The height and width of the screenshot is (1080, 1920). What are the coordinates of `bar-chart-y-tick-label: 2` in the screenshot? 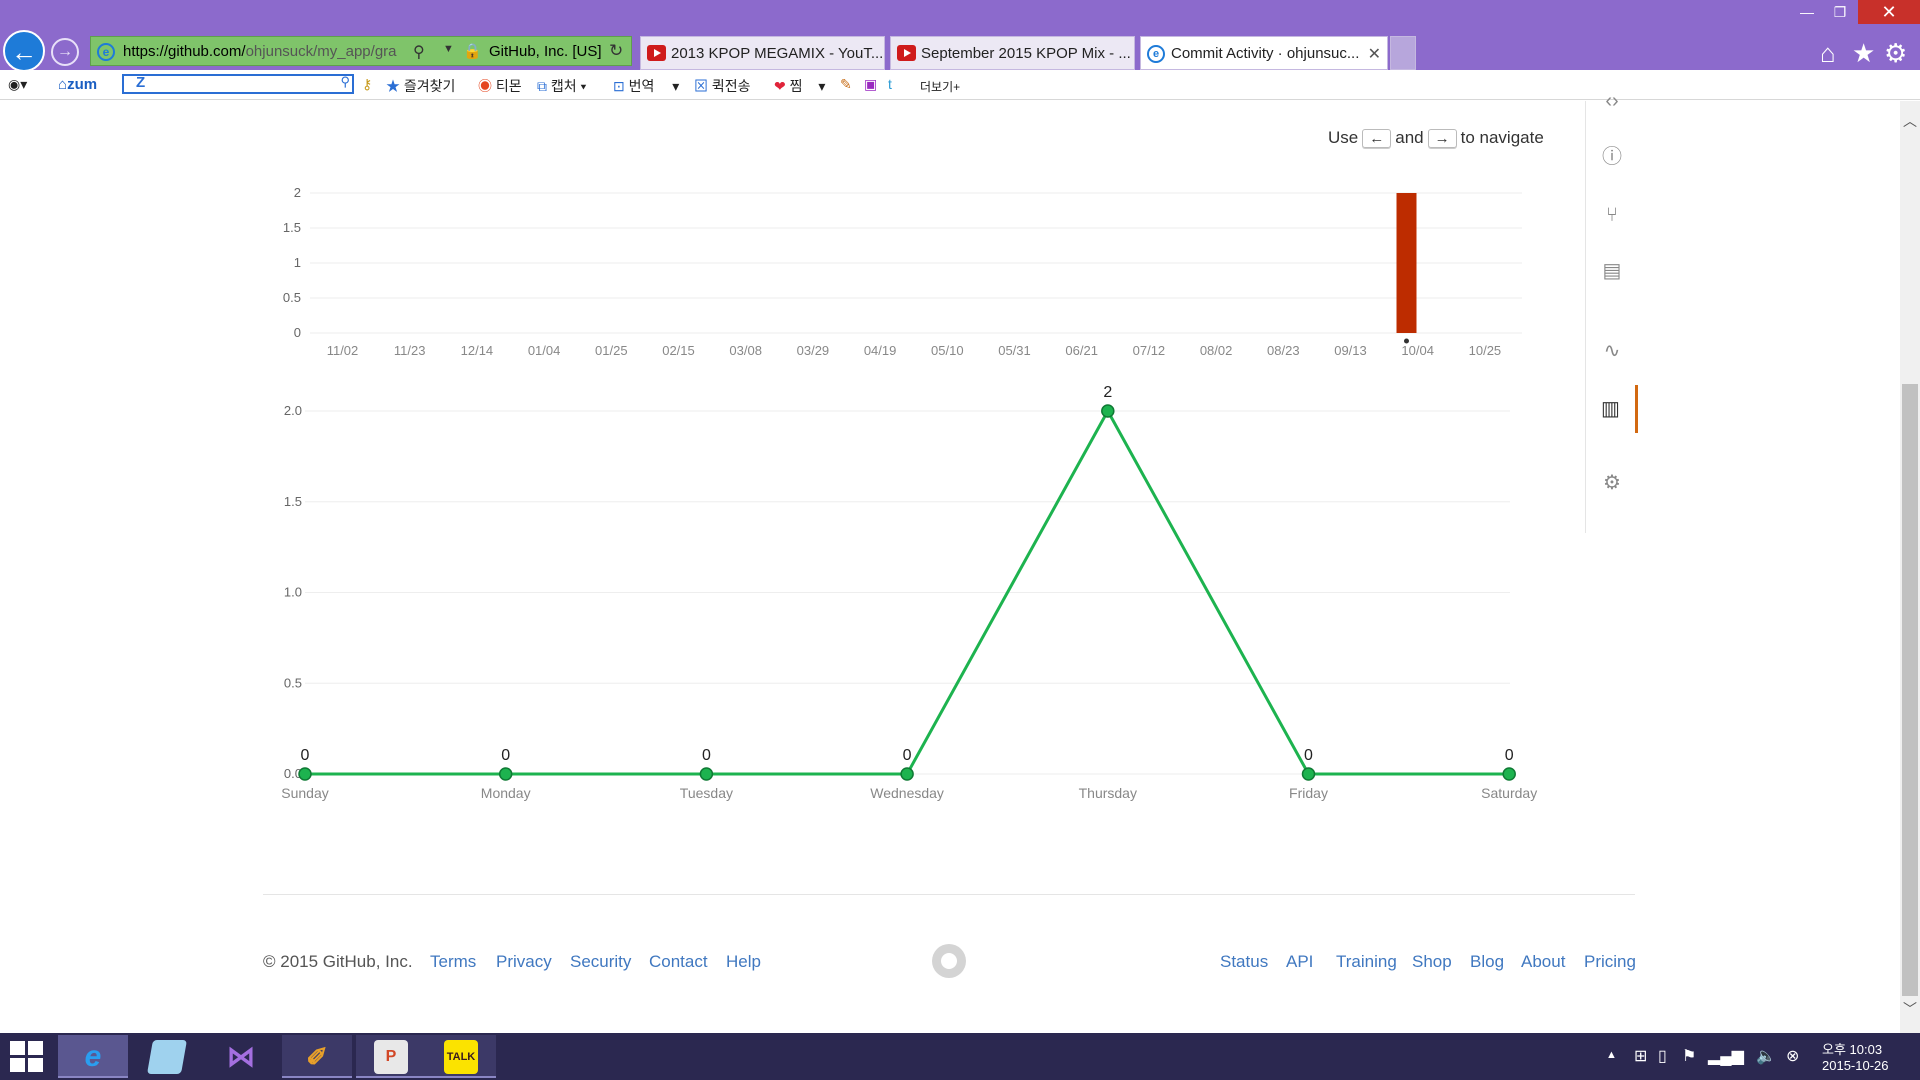 It's located at (297, 192).